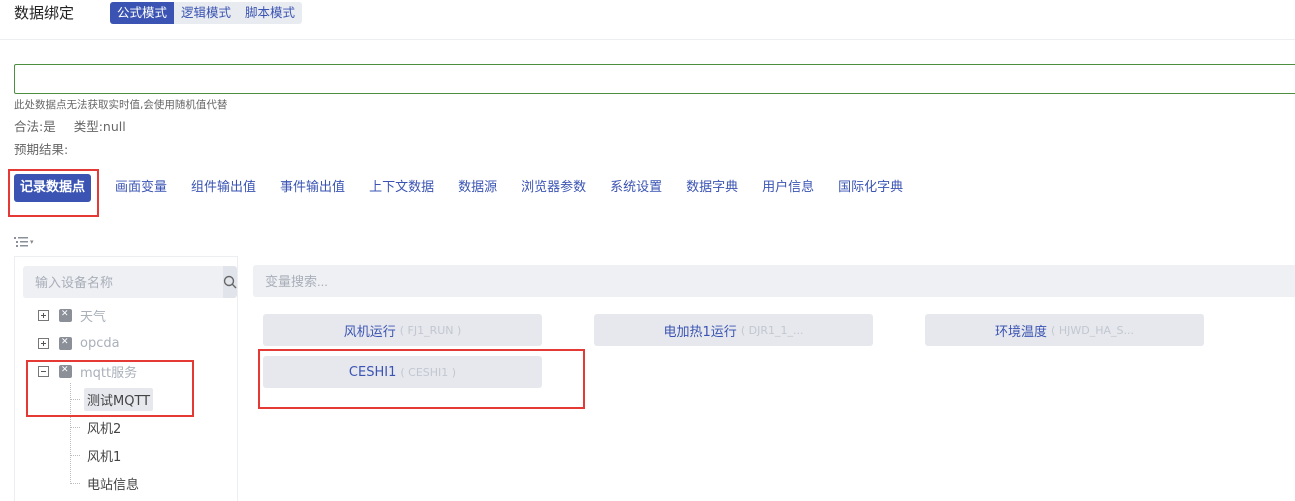  Describe the element at coordinates (401, 188) in the screenshot. I see `tab-context-data: 上下文数据` at that location.